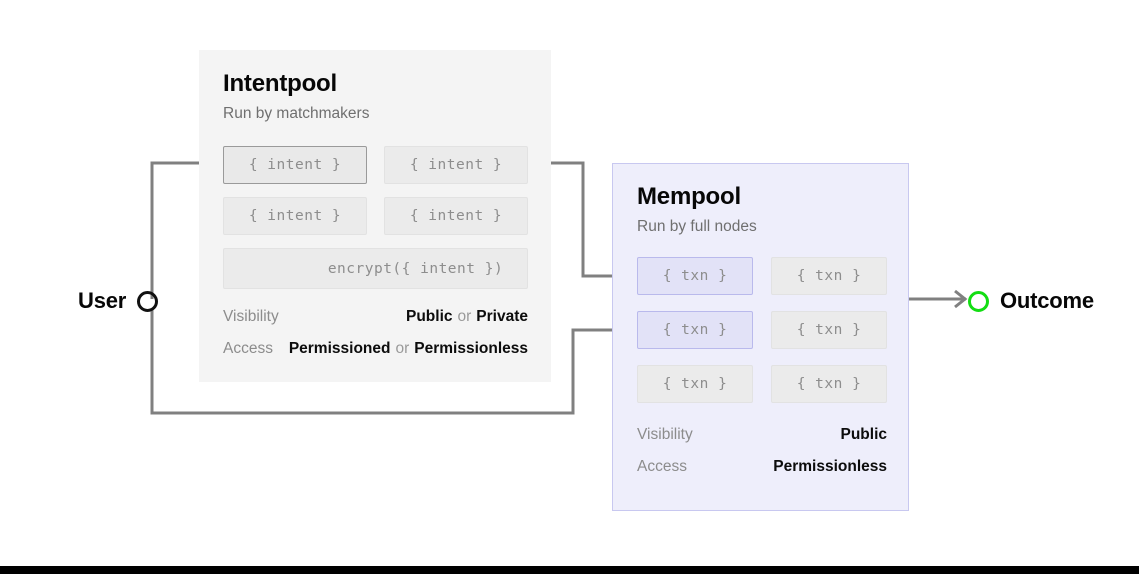 This screenshot has width=1139, height=574. What do you see at coordinates (689, 196) in the screenshot?
I see `mempool-title: Mempool` at bounding box center [689, 196].